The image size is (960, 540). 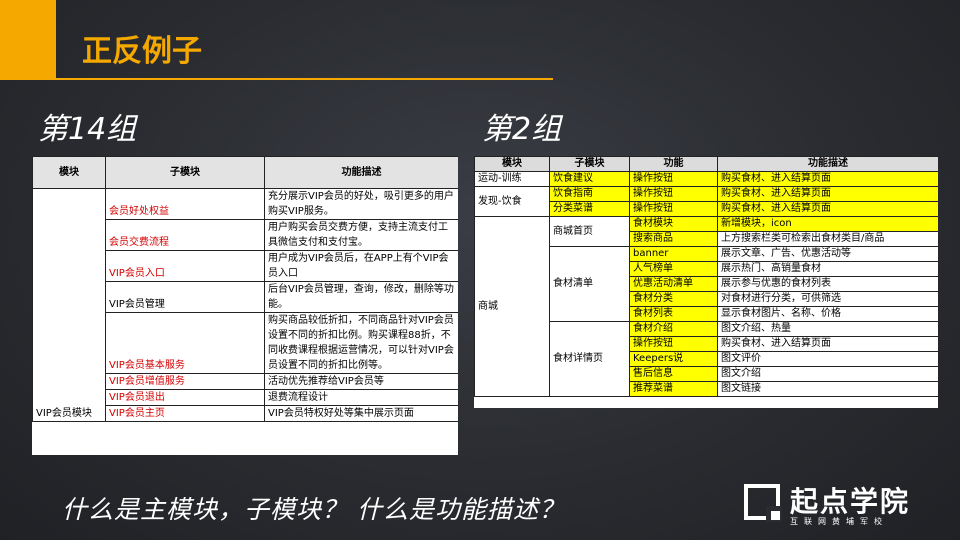 I want to click on submodule-cell: 会员好处权益, so click(x=185, y=204).